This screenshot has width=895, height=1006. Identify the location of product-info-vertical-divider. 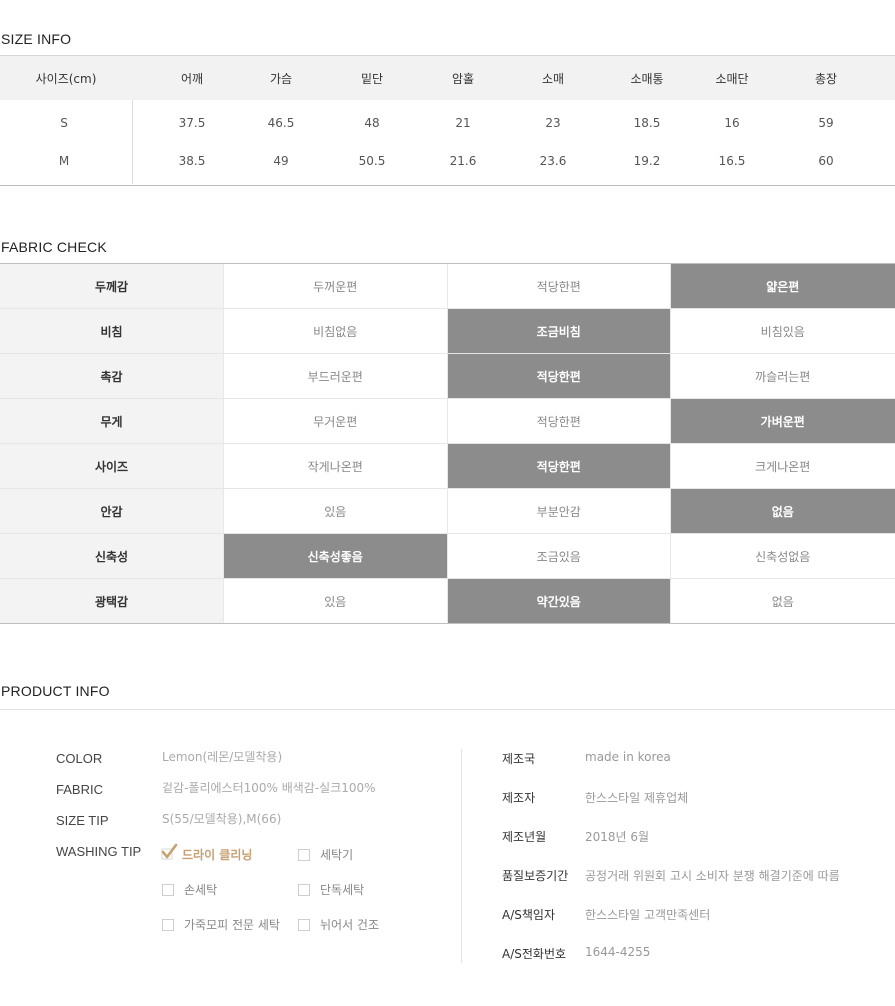
(461, 856).